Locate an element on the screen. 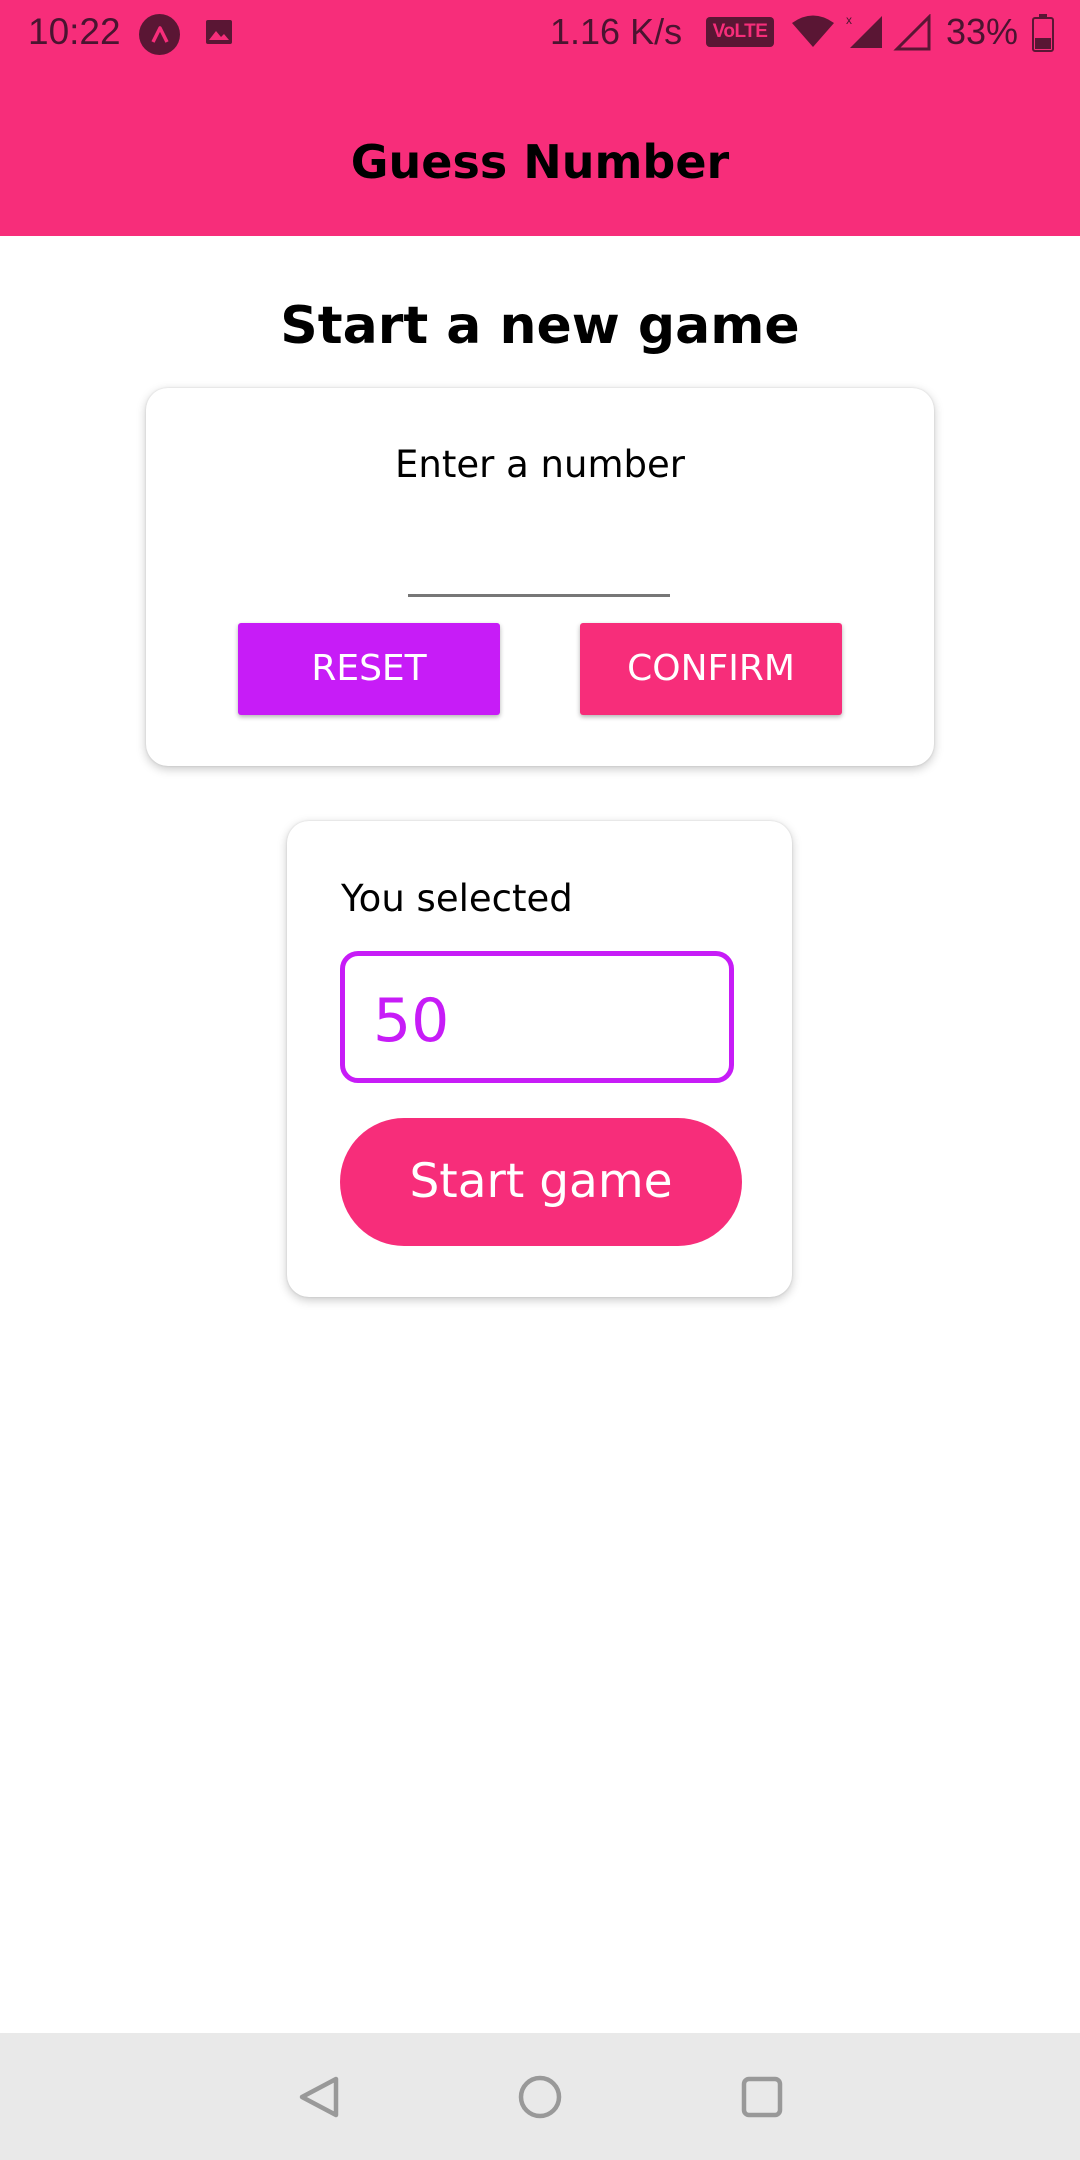 Image resolution: width=1080 pixels, height=2160 pixels. confirm-button: CONFIRM is located at coordinates (711, 669).